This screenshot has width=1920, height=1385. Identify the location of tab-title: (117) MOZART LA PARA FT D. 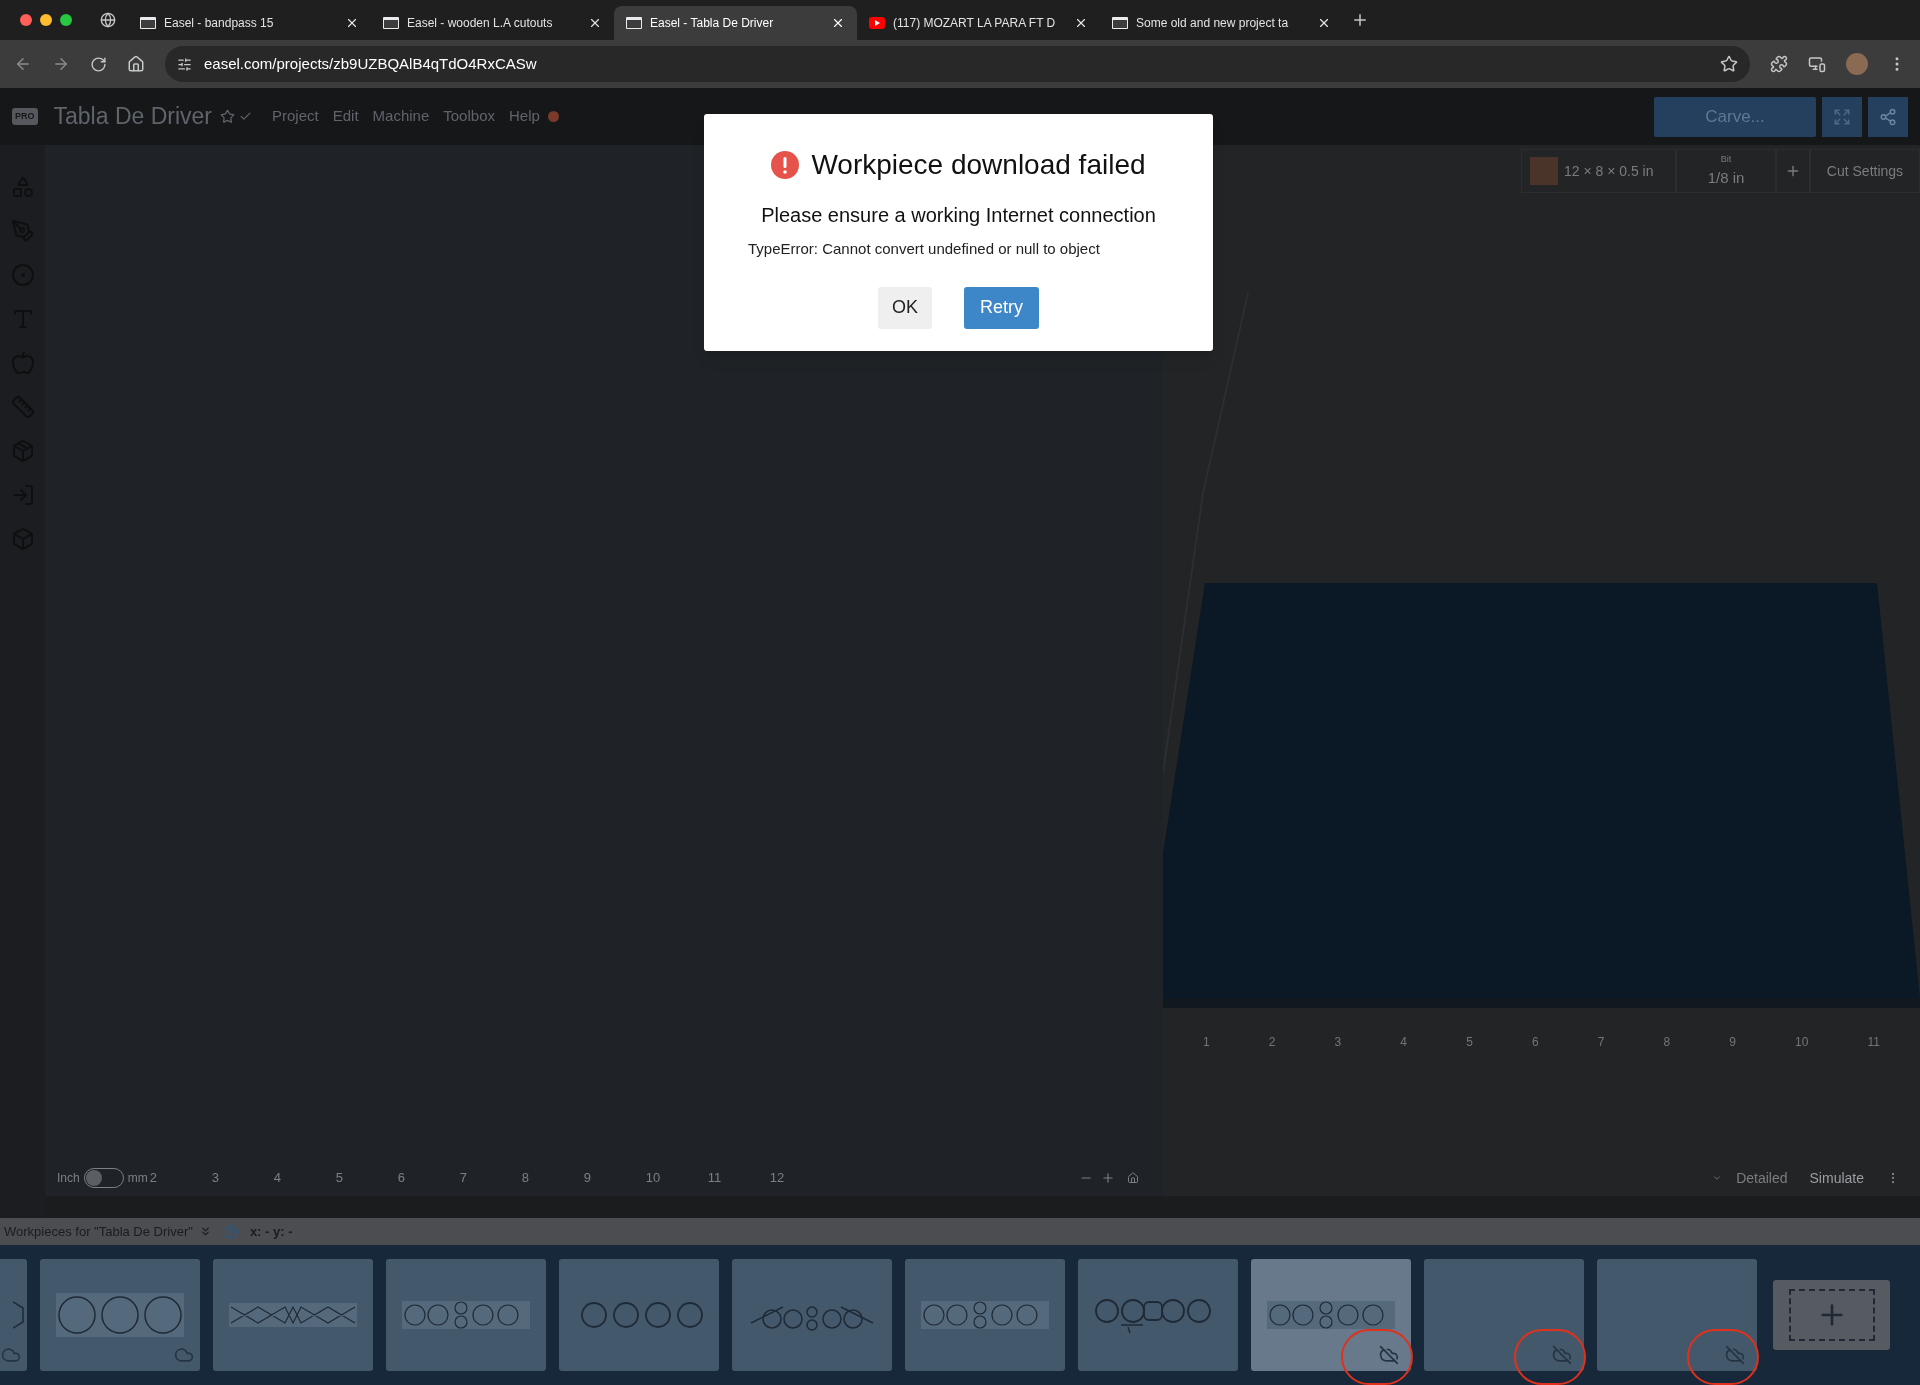
(975, 23).